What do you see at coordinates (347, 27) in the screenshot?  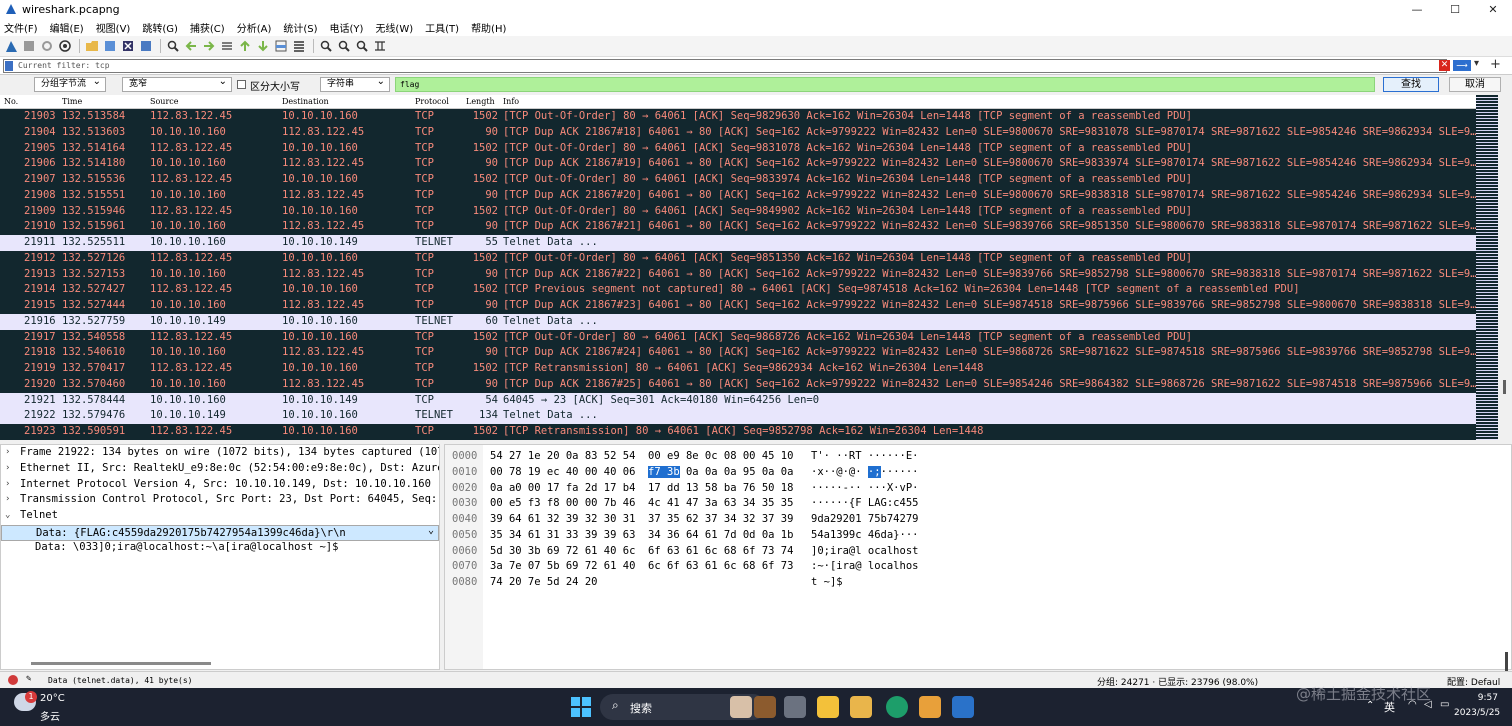 I see `menu-telephony: 电话(Y)` at bounding box center [347, 27].